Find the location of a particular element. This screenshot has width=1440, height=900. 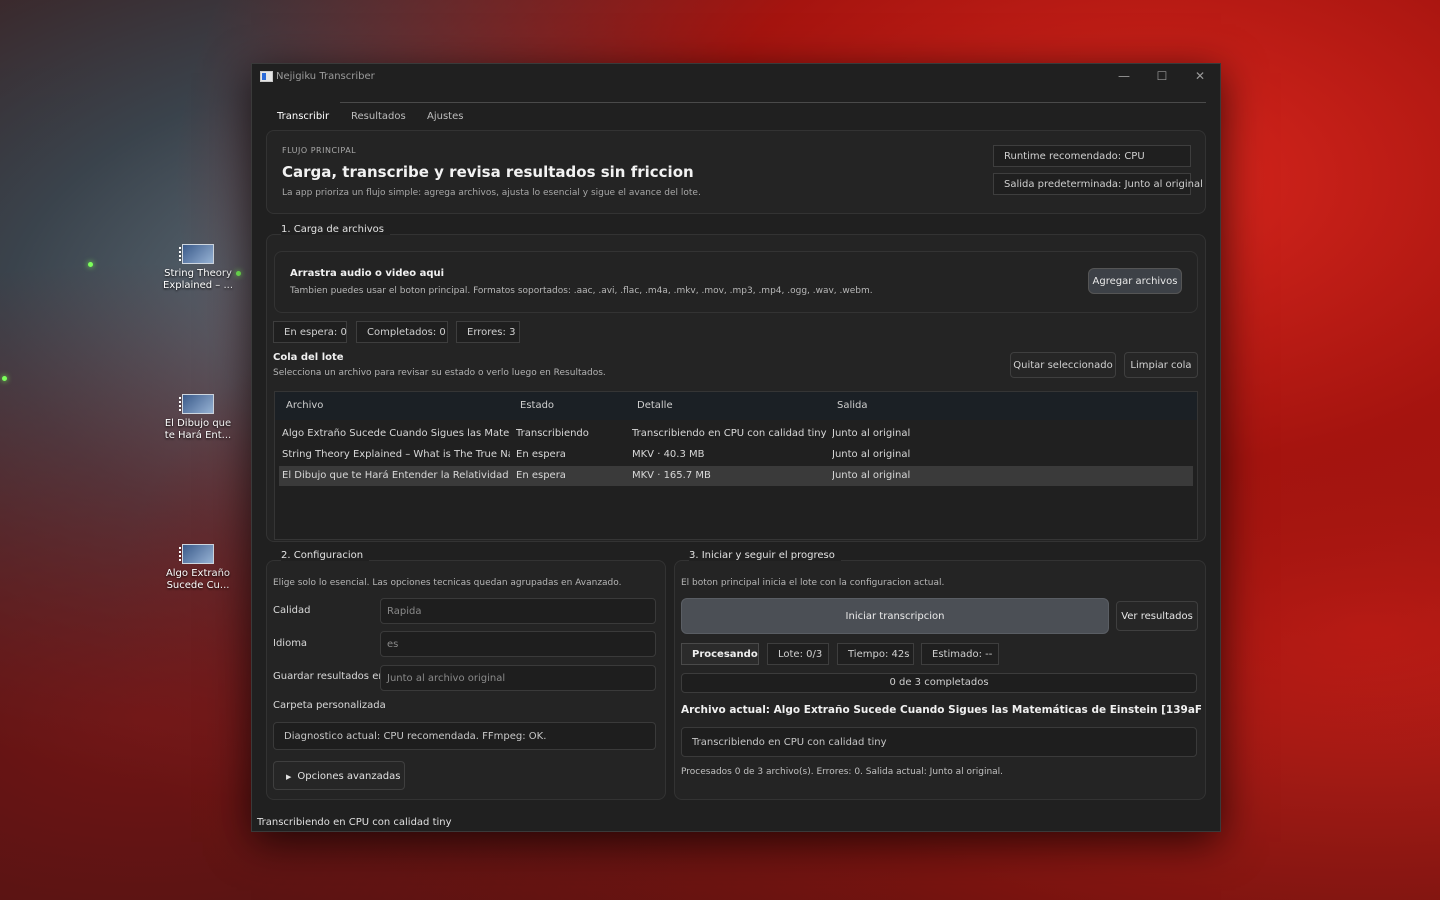

column-header: Salida is located at coordinates (852, 406).